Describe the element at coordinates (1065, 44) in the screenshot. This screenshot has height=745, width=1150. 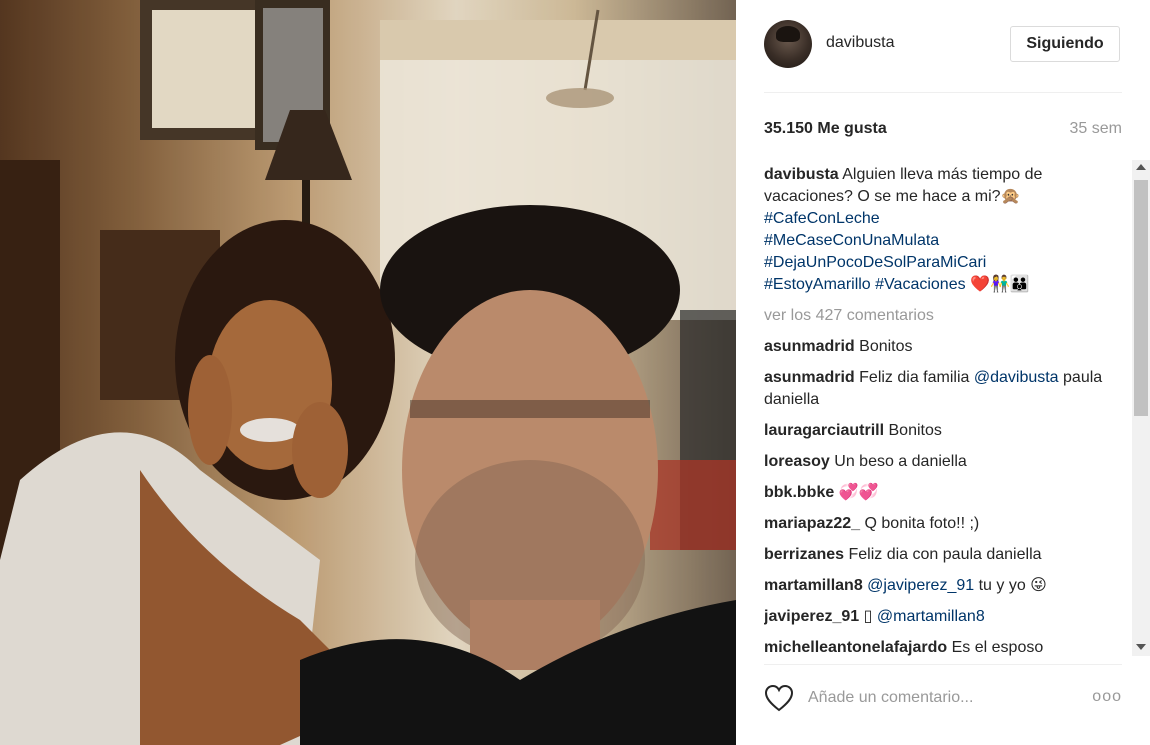
I see `following-button: Siguiendo` at that location.